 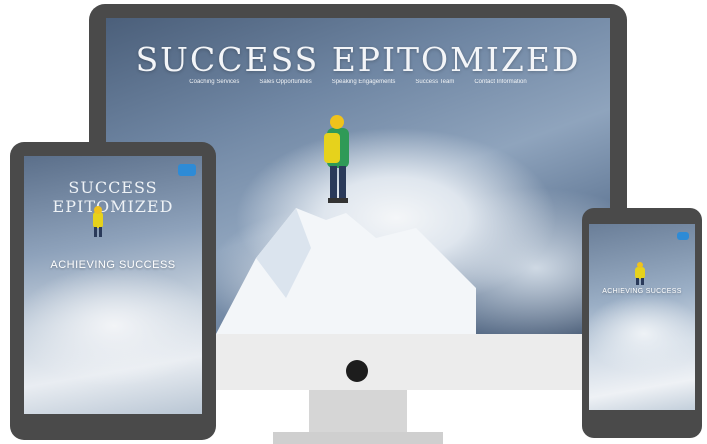 I want to click on tablet-screen: SUCCESS EPITOMIZED ACHIEVING SUCCESS, so click(x=113, y=285).